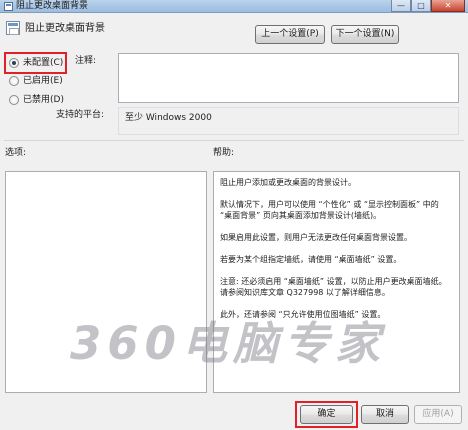 Image resolution: width=468 pixels, height=430 pixels. I want to click on platform-value-box: 至少 Windows 2000, so click(288, 121).